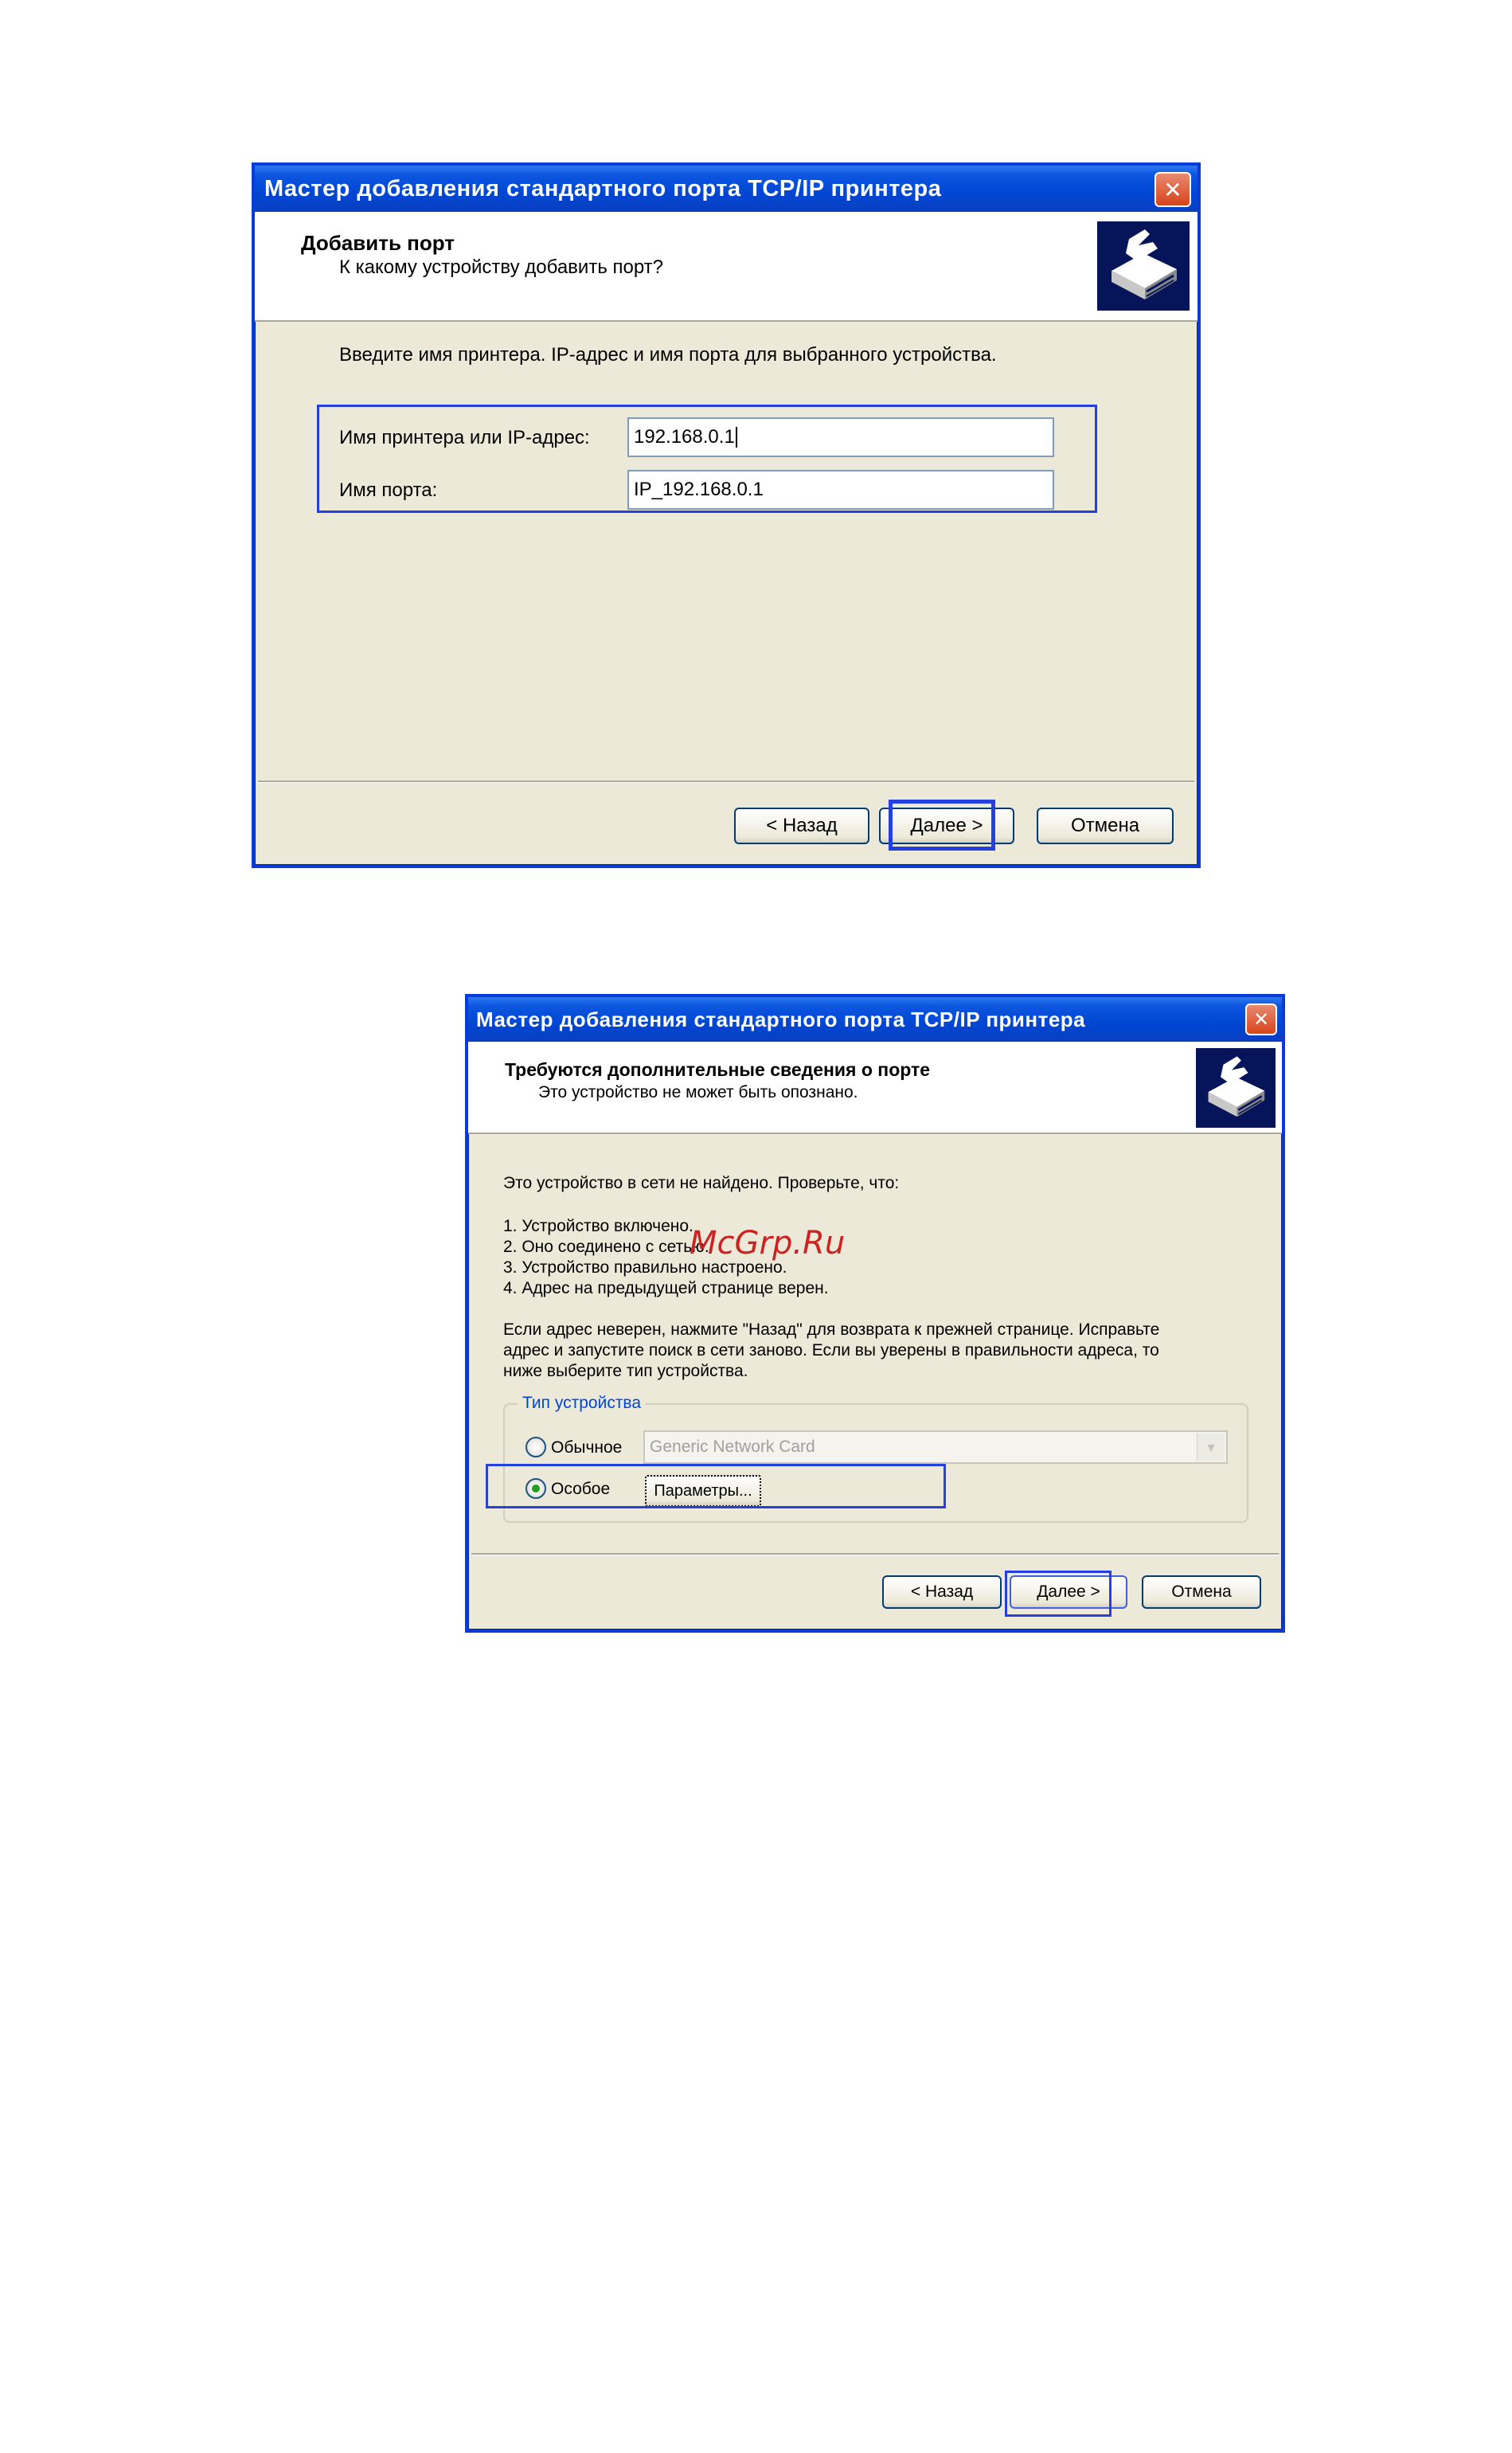 The image size is (1512, 2453). Describe the element at coordinates (768, 1243) in the screenshot. I see `site-watermark: McGrp.Ru` at that location.